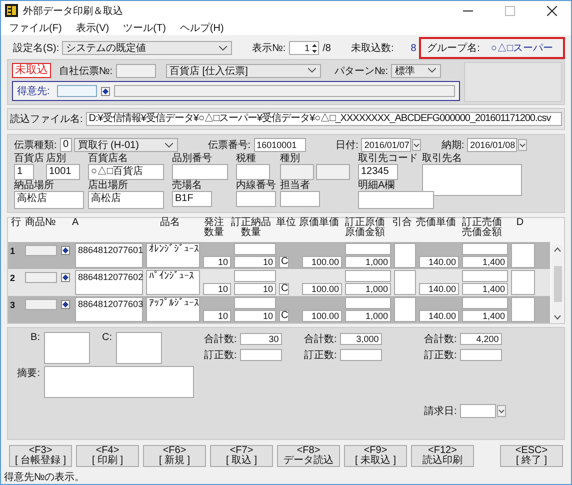 The height and width of the screenshot is (485, 572). Describe the element at coordinates (279, 282) in the screenshot. I see `table-row: 2 8864812077602 ﾊﾟｲﾝｼﾞｭｰｽ 10 10 C 100.00 1,000 140.00 1,400` at that location.